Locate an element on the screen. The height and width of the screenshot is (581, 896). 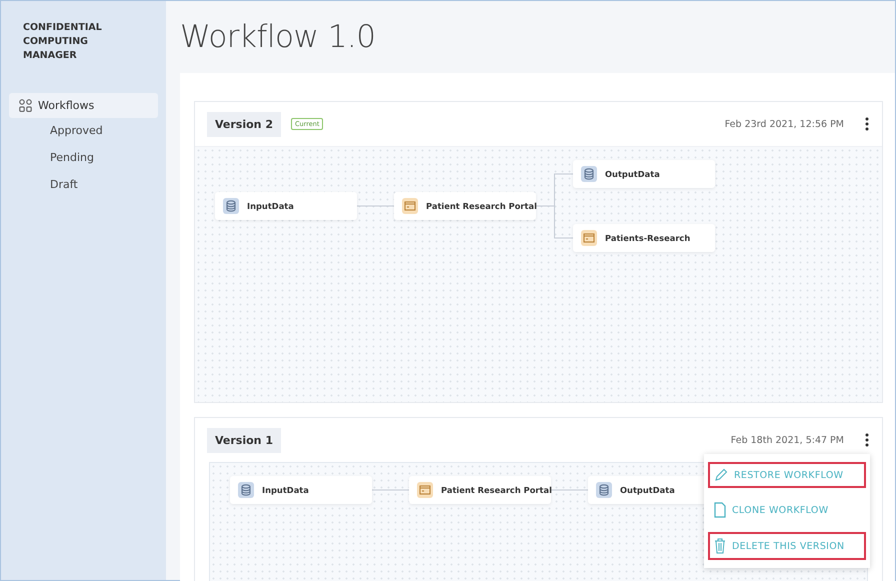
page-title: Workflow 1.0 is located at coordinates (278, 37).